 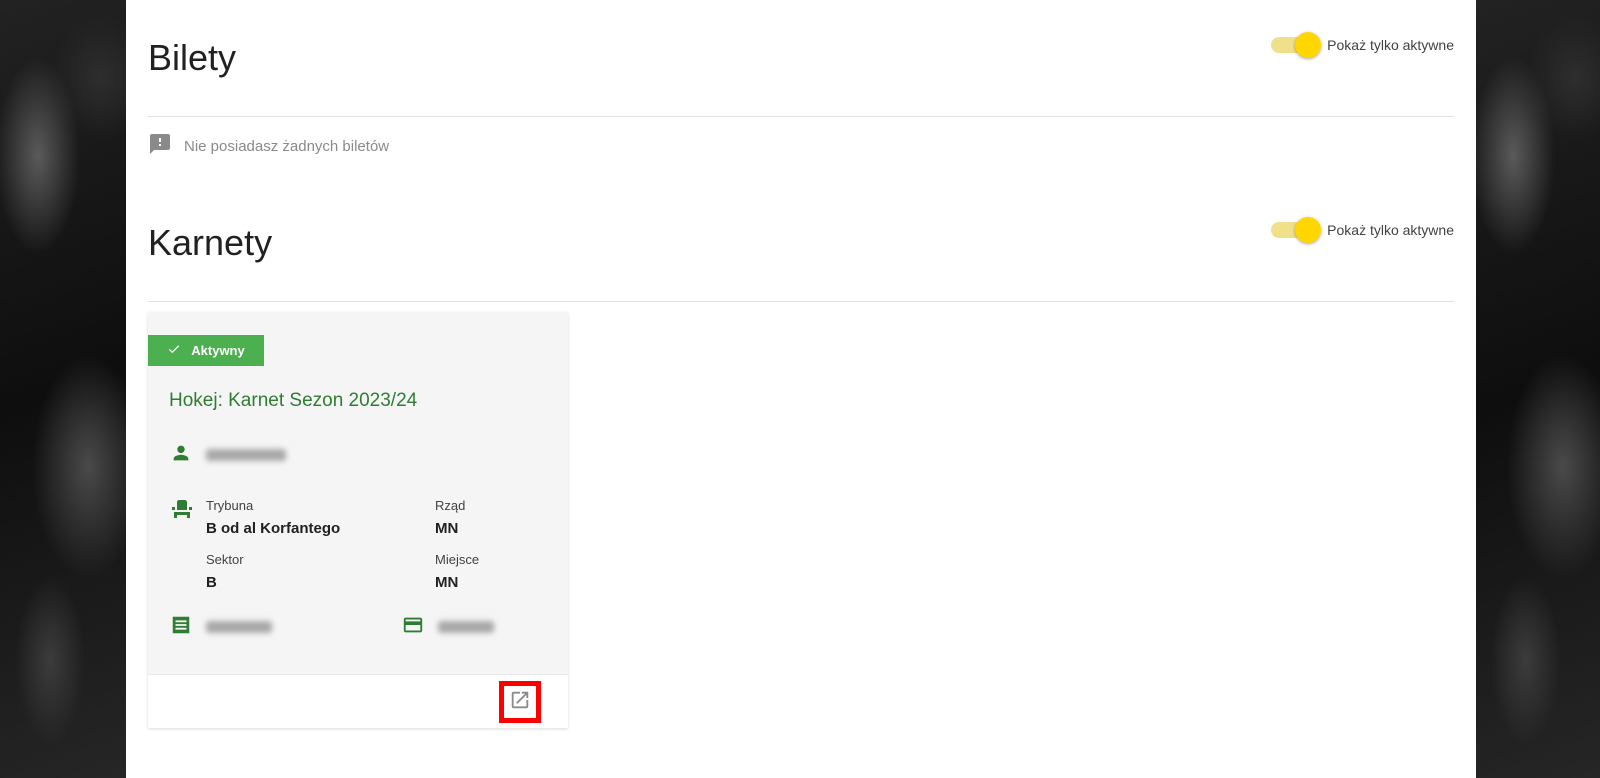 I want to click on empty-message: Nie posiadasz żadnych biletów, so click(x=287, y=146).